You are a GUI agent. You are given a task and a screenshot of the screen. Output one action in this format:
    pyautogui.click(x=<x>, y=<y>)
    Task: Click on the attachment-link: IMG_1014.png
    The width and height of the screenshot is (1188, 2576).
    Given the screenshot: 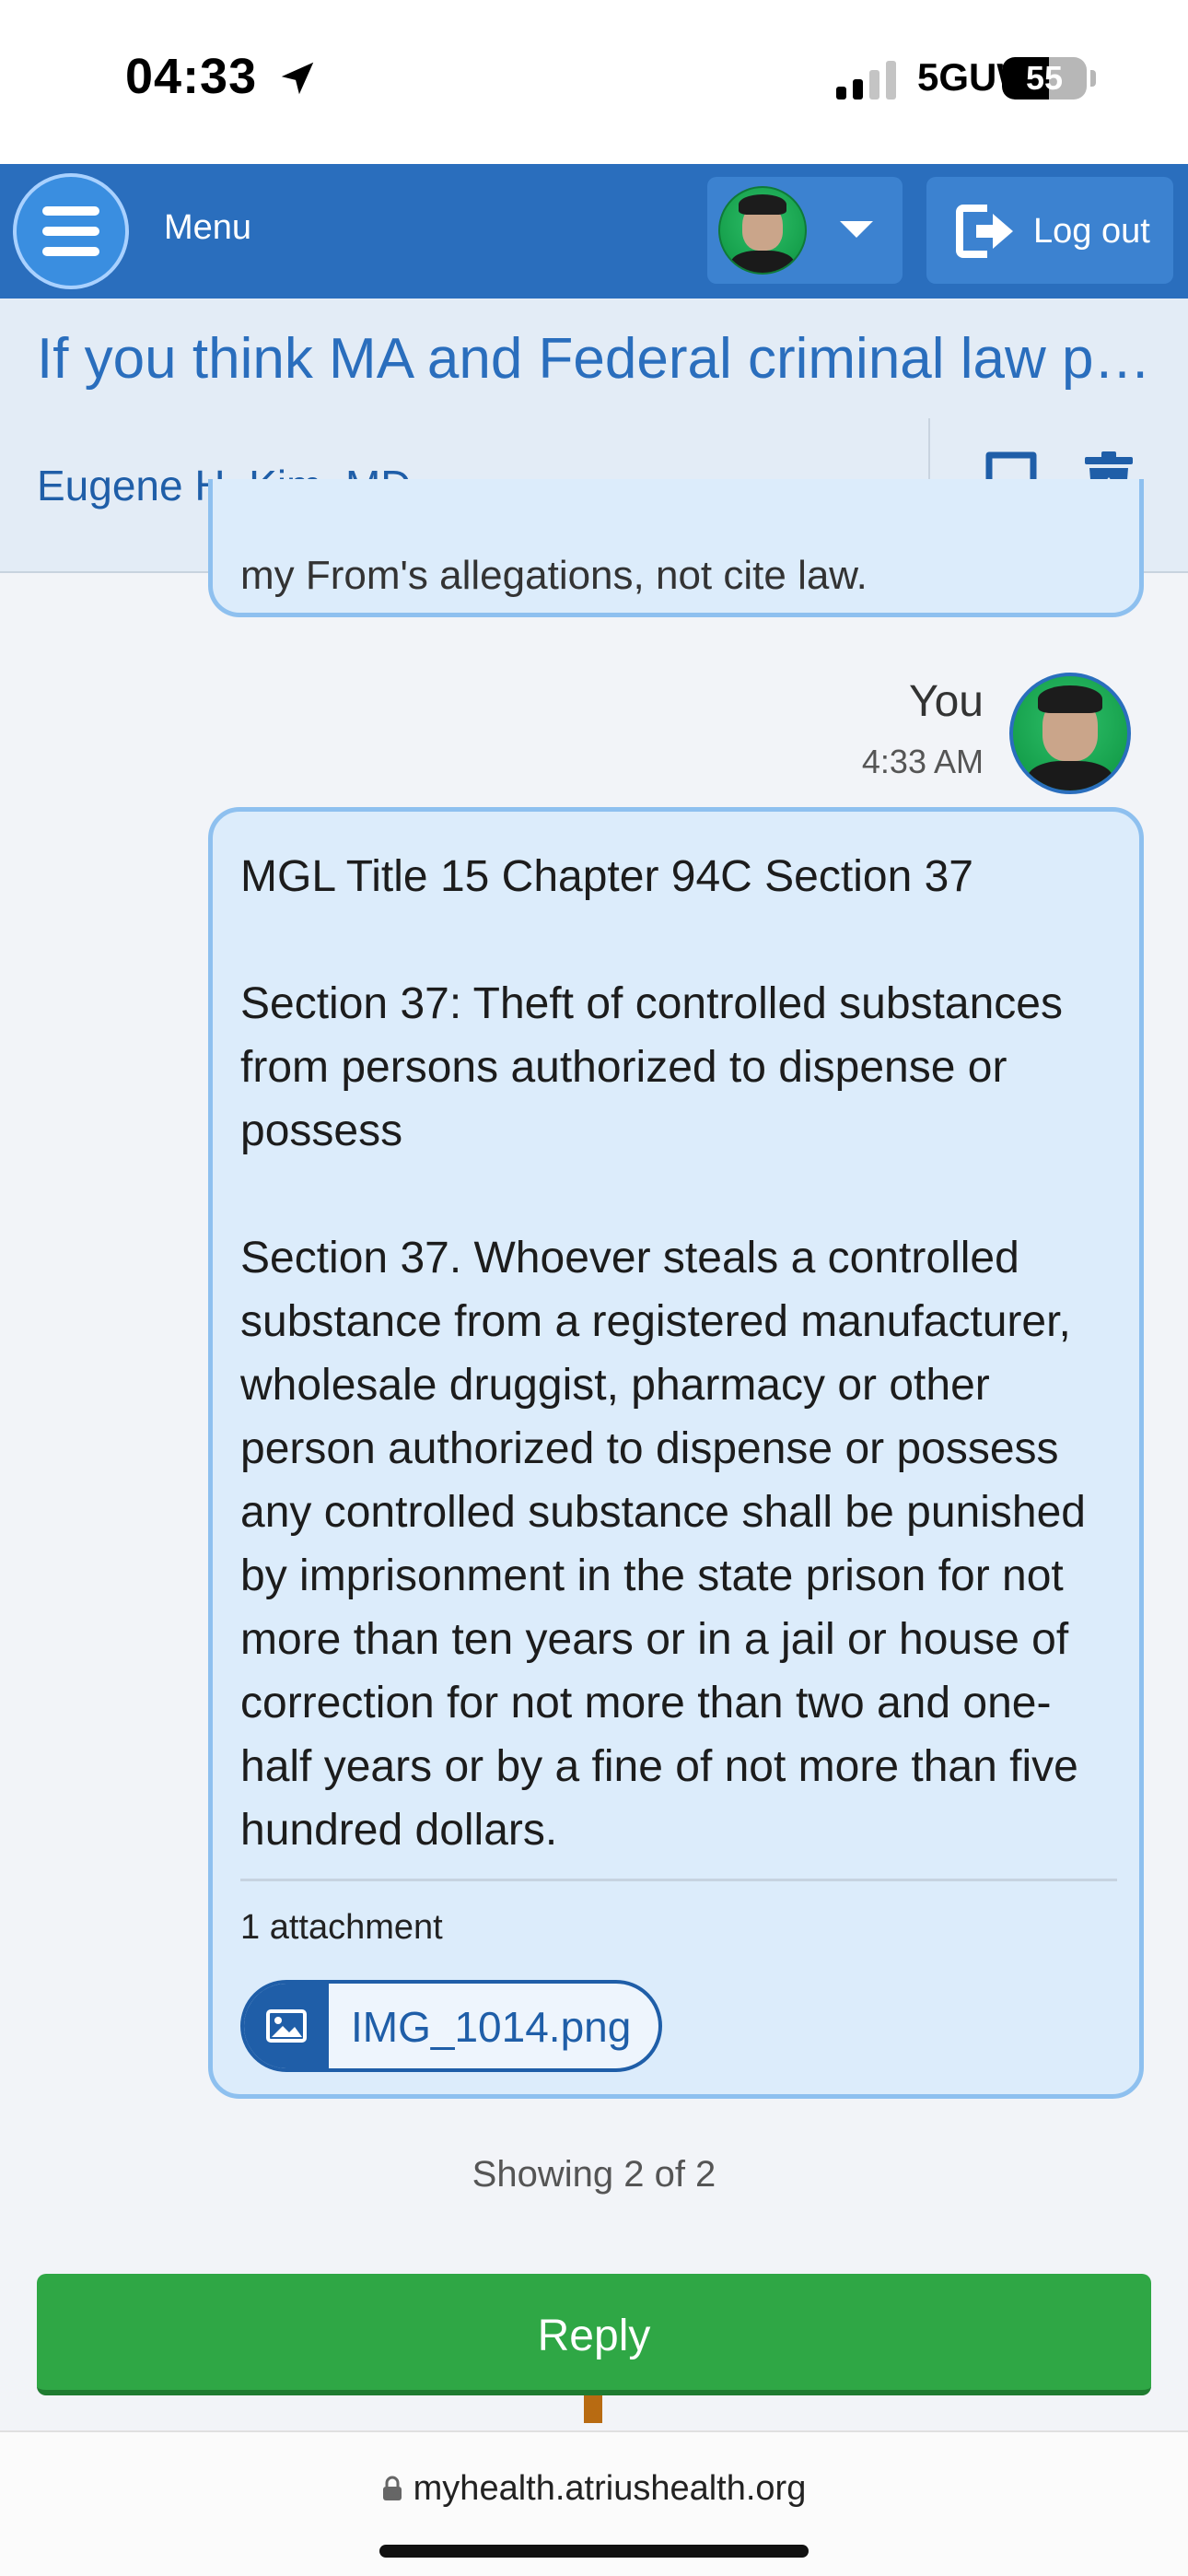 What is the action you would take?
    pyautogui.click(x=451, y=2026)
    